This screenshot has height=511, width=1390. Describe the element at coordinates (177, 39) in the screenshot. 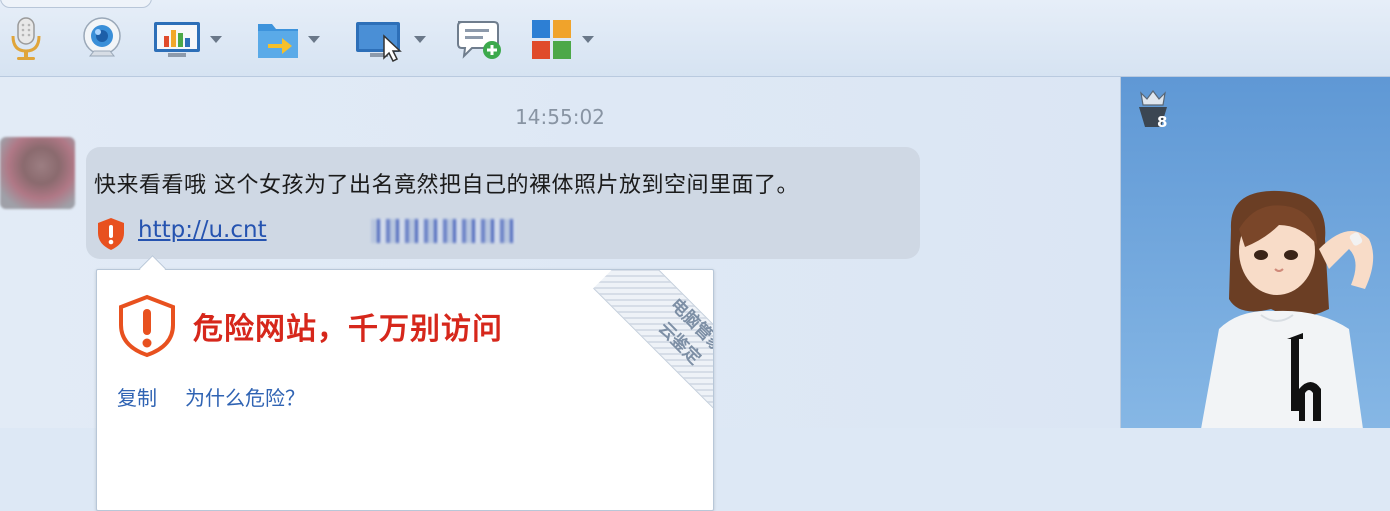

I see `screen-chart-icon` at that location.